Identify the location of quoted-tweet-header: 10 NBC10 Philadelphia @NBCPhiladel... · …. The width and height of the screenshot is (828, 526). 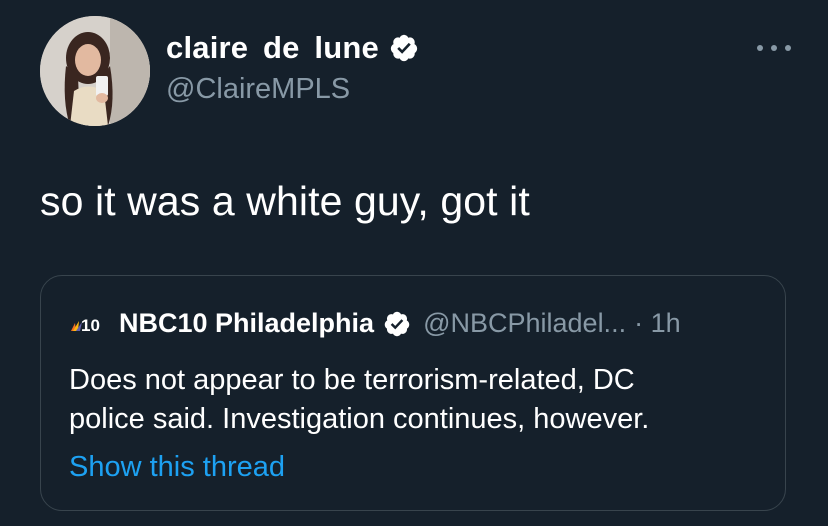
(374, 323).